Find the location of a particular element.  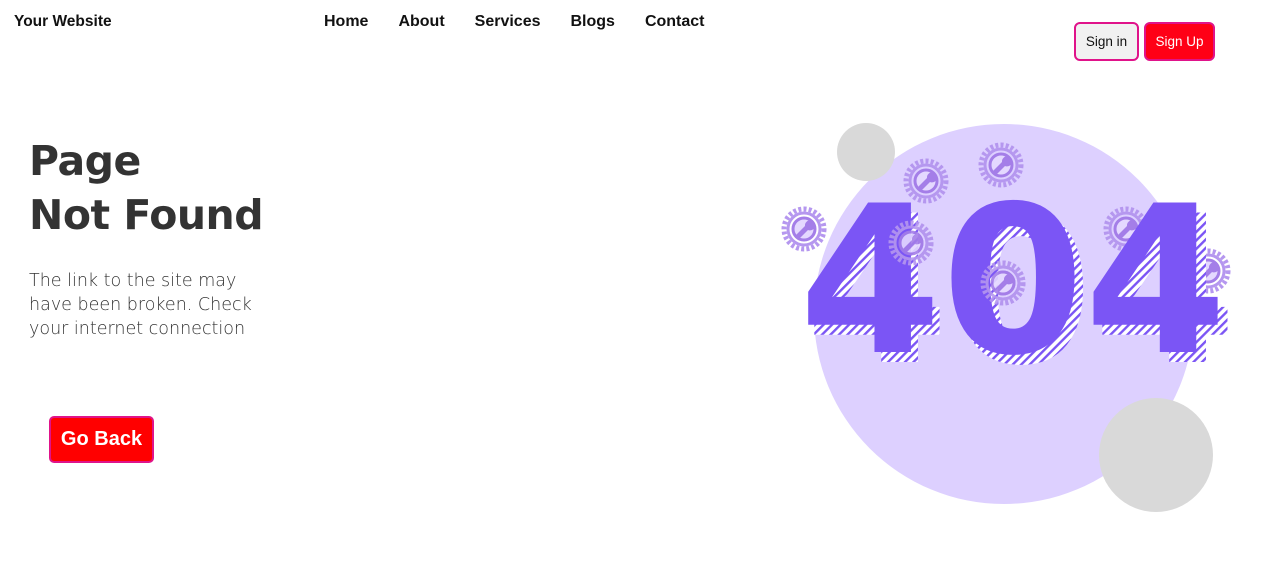

nav-blogs: Blogs is located at coordinates (593, 22).